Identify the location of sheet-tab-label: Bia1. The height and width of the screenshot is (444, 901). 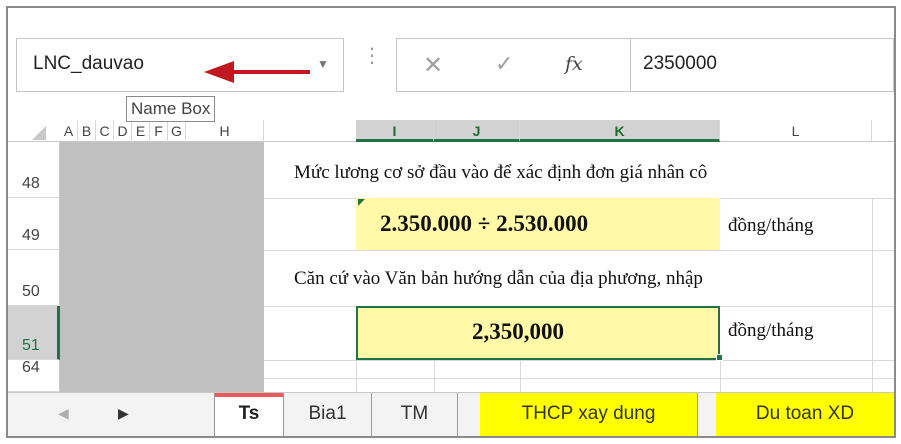
(327, 413).